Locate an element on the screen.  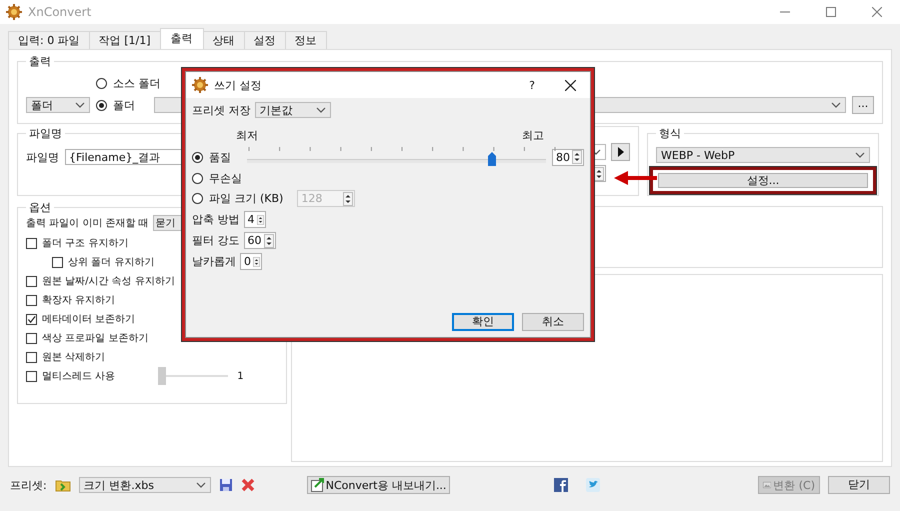
radio-label: 폴더 is located at coordinates (124, 105).